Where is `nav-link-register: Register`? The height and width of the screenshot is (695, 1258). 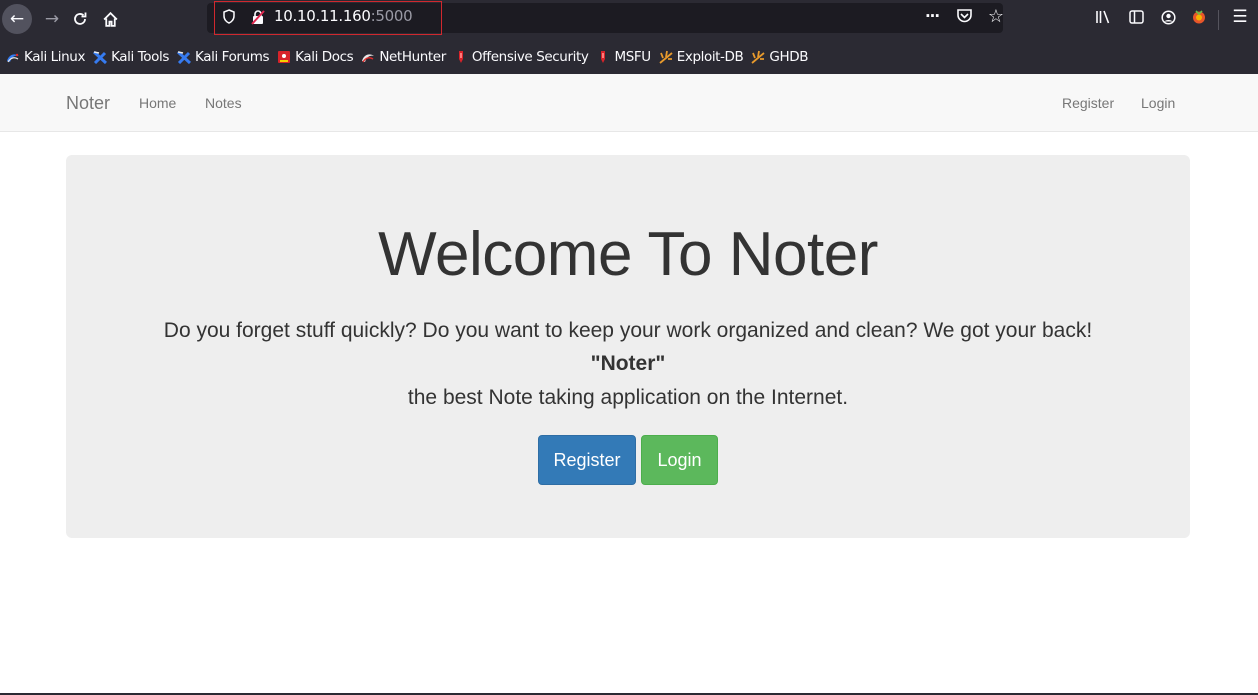
nav-link-register: Register is located at coordinates (1088, 103).